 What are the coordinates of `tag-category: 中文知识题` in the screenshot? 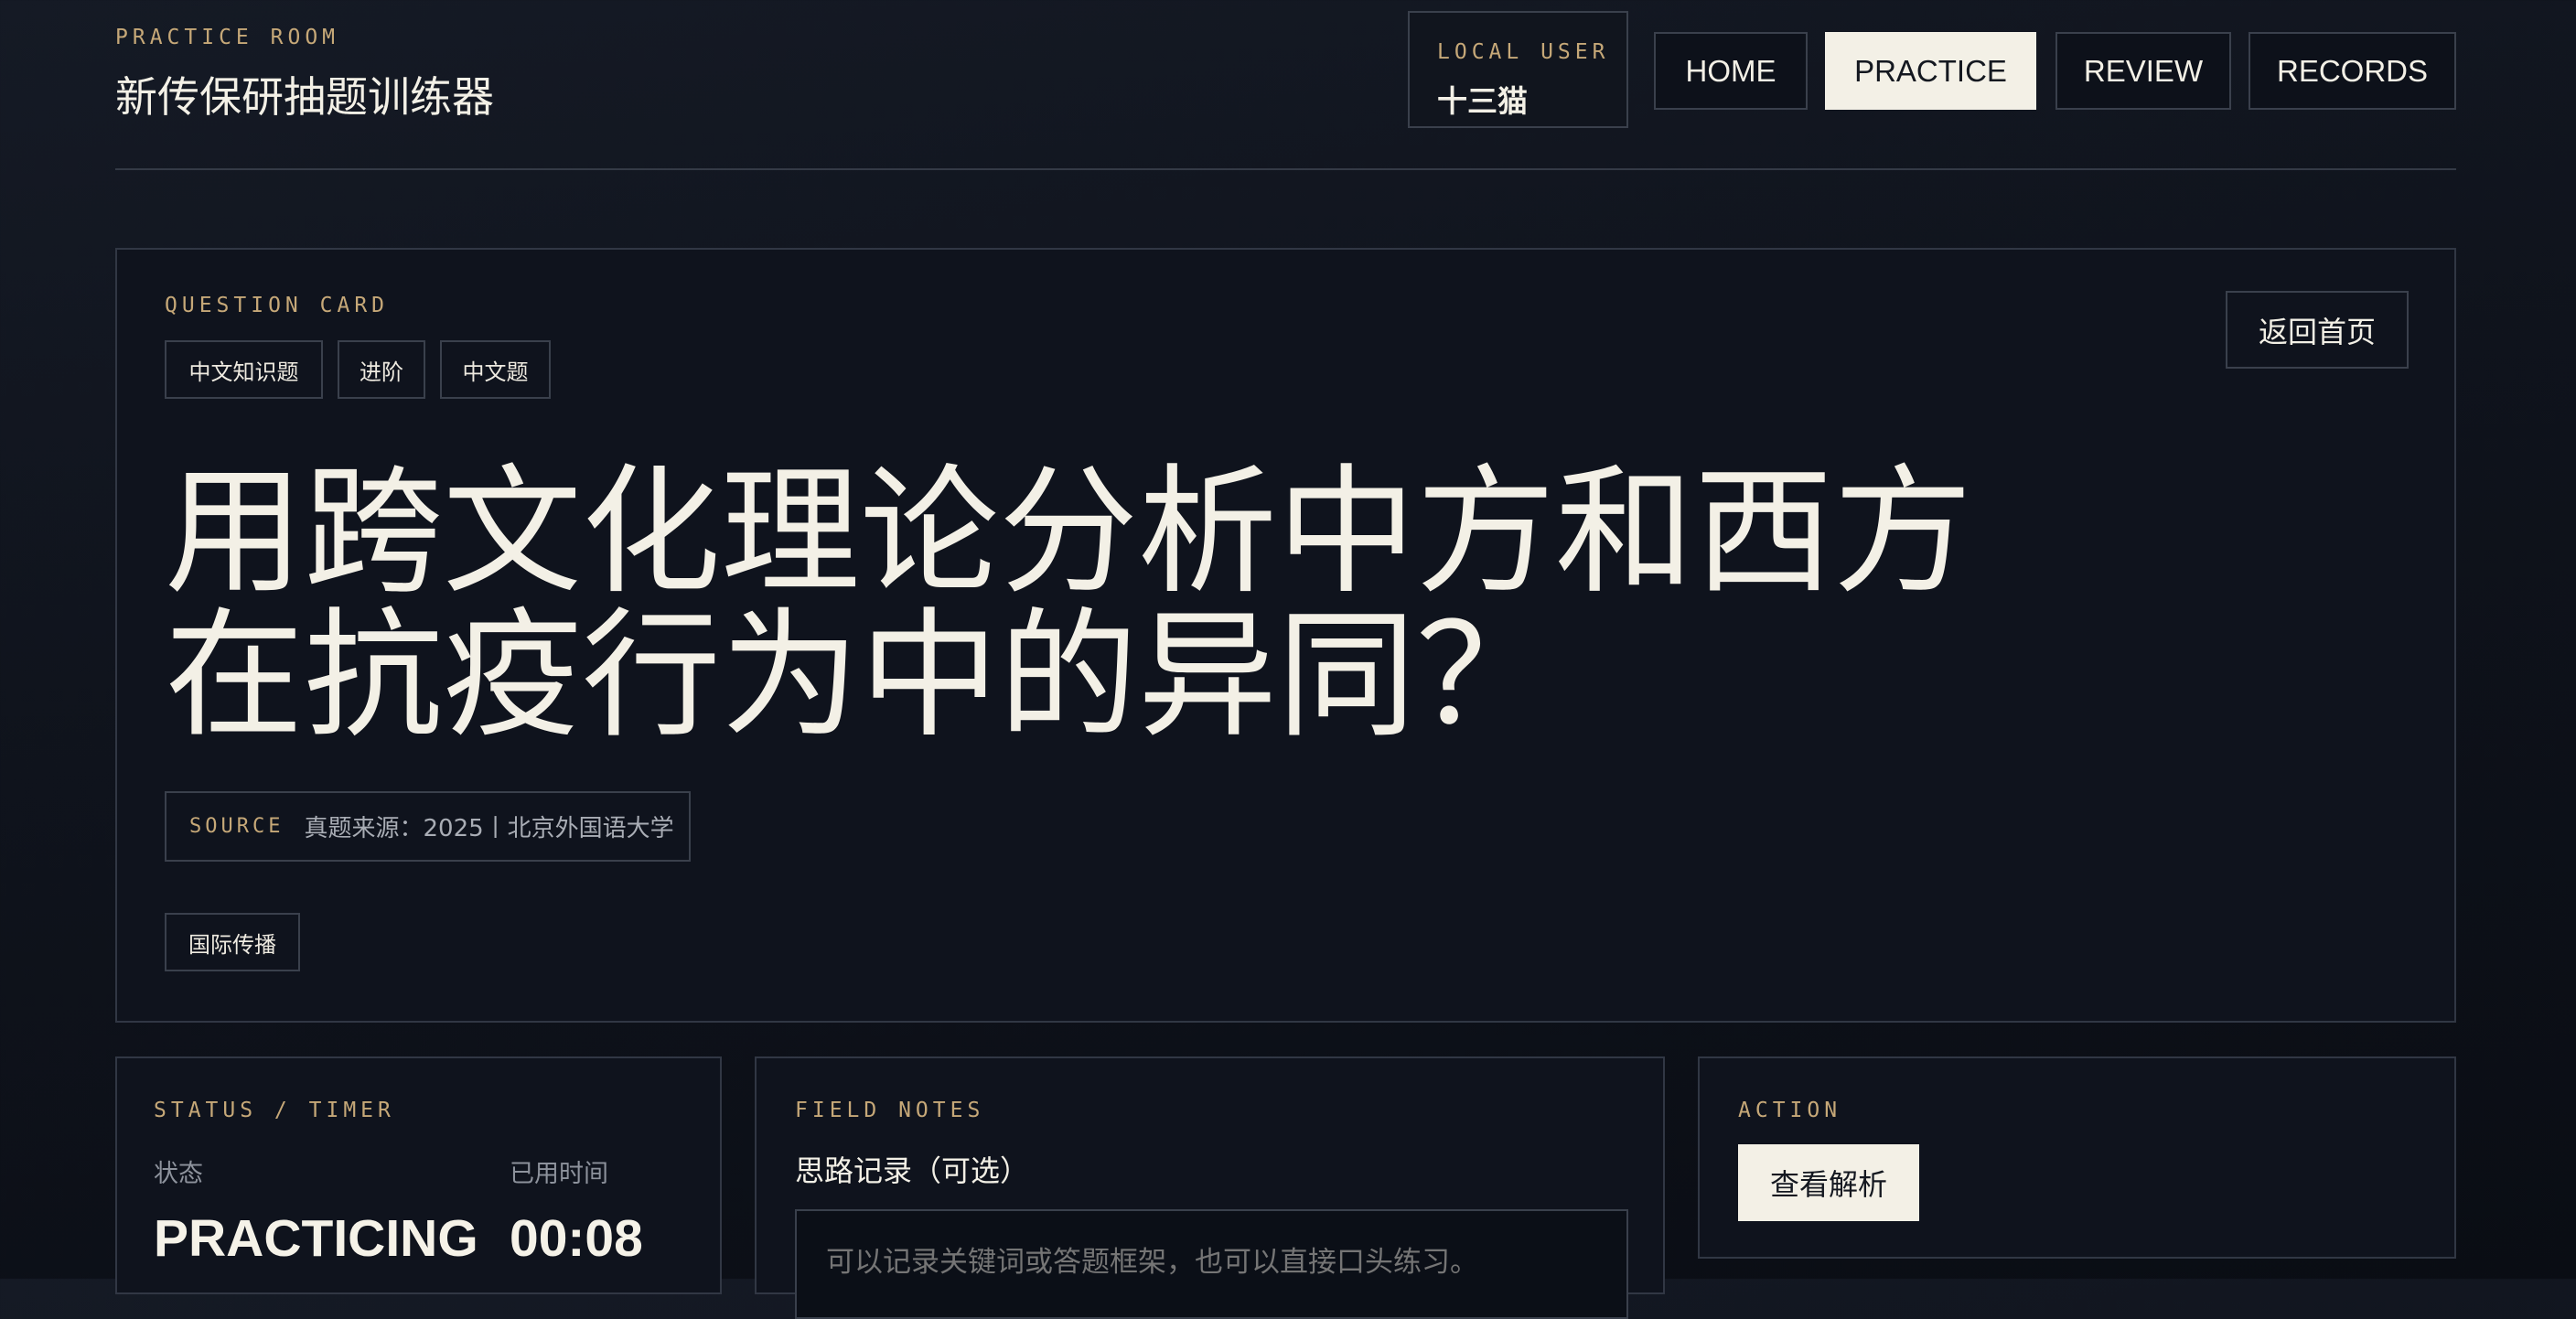 It's located at (244, 369).